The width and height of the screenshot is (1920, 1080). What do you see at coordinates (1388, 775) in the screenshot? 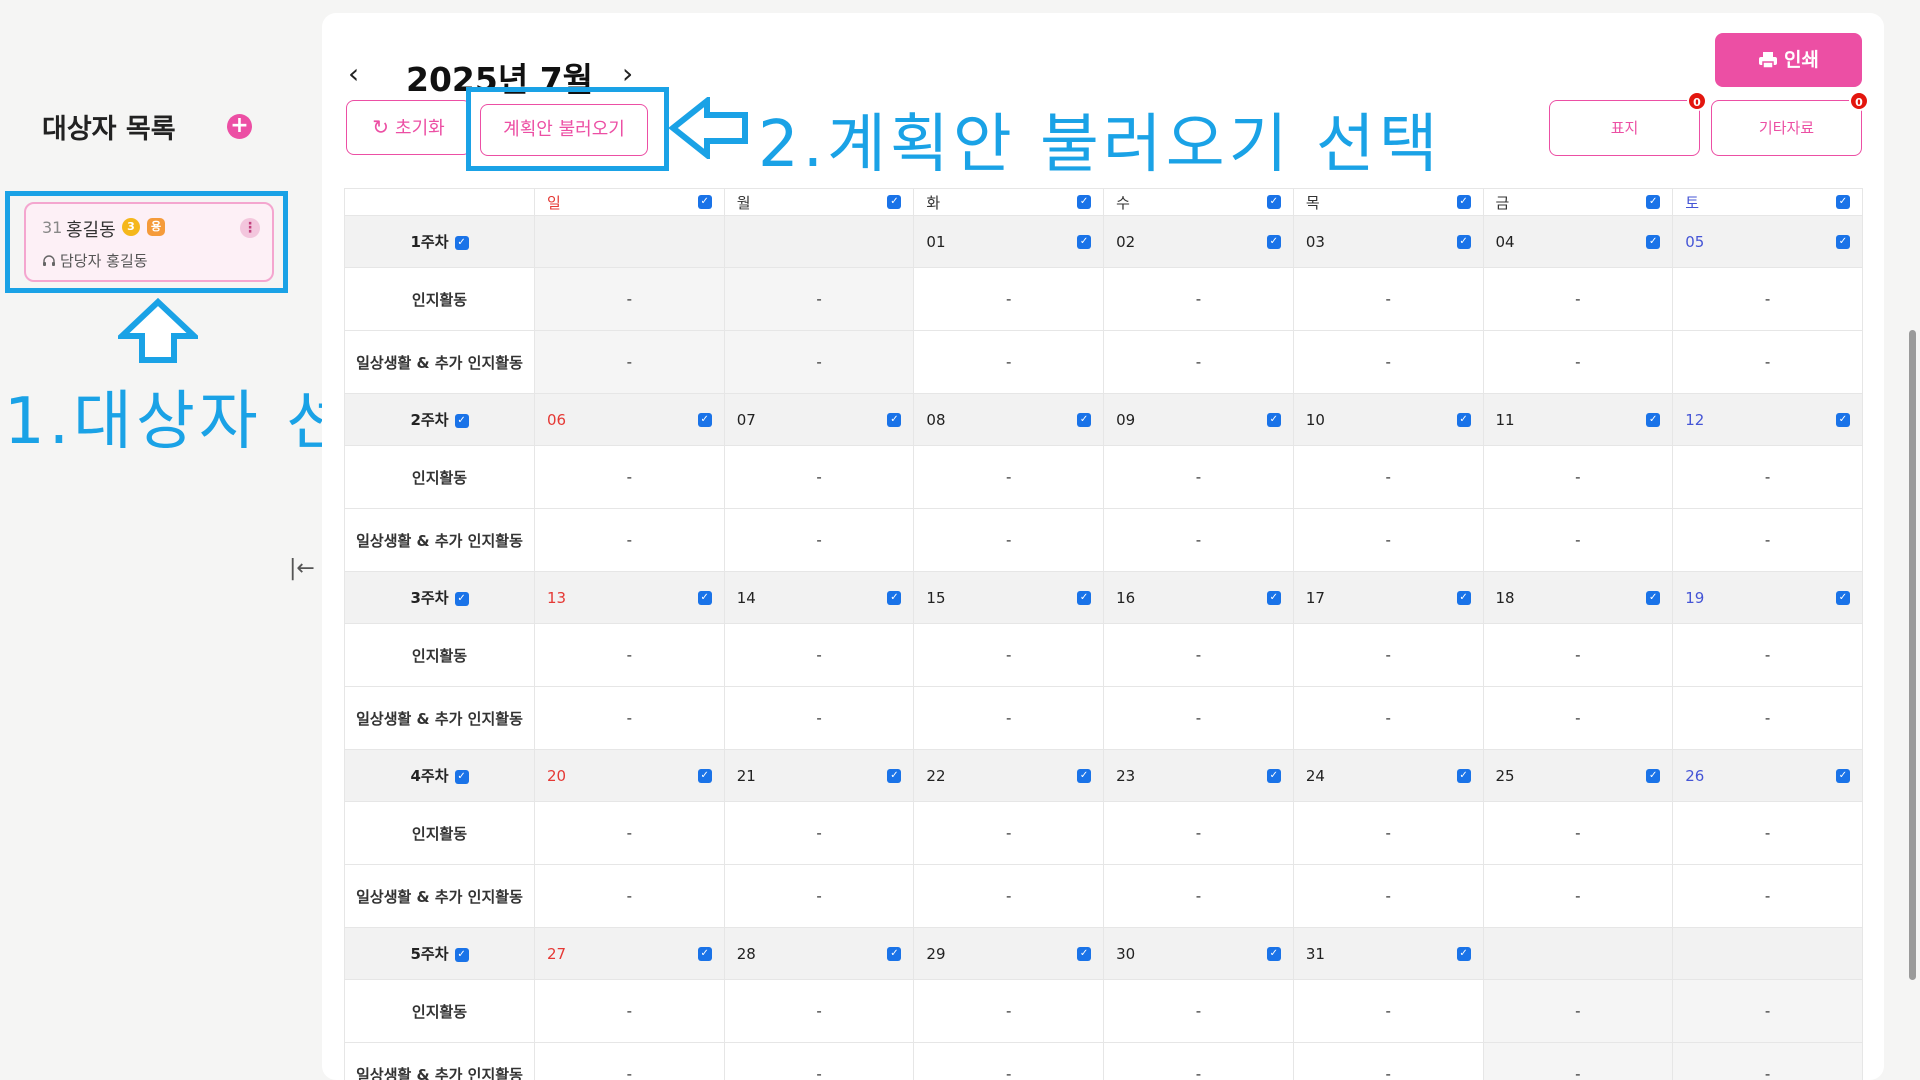
I see `date-cell: 24 ✓` at bounding box center [1388, 775].